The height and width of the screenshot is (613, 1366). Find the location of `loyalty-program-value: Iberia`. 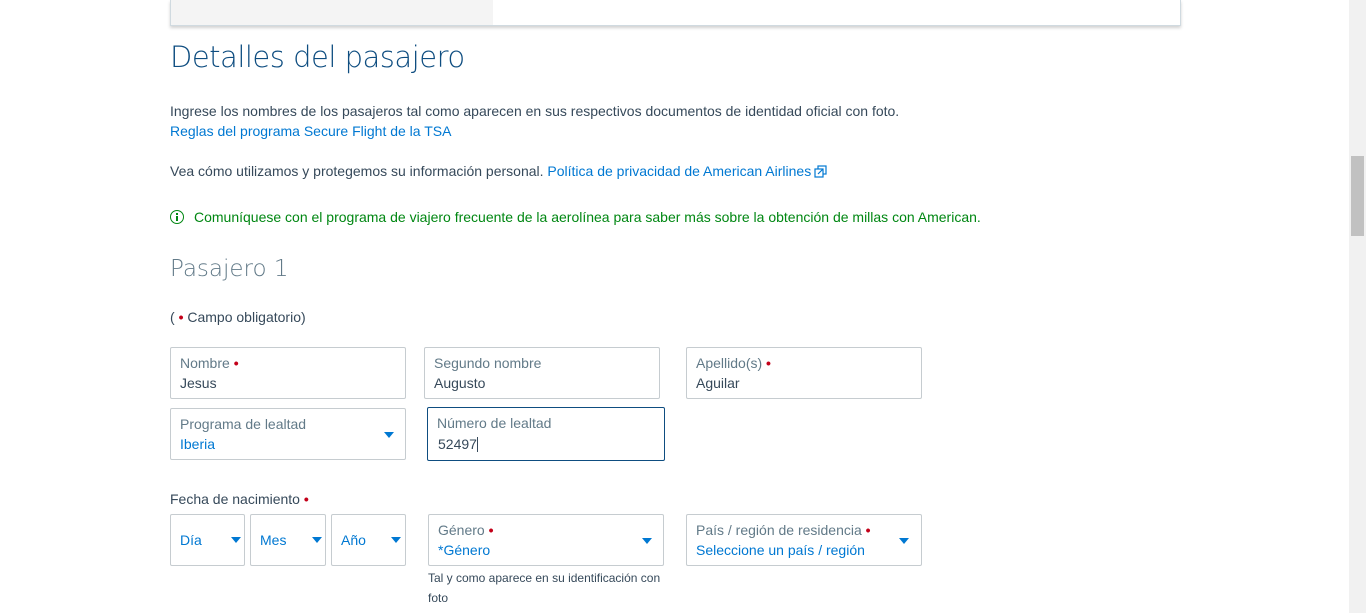

loyalty-program-value: Iberia is located at coordinates (198, 444).